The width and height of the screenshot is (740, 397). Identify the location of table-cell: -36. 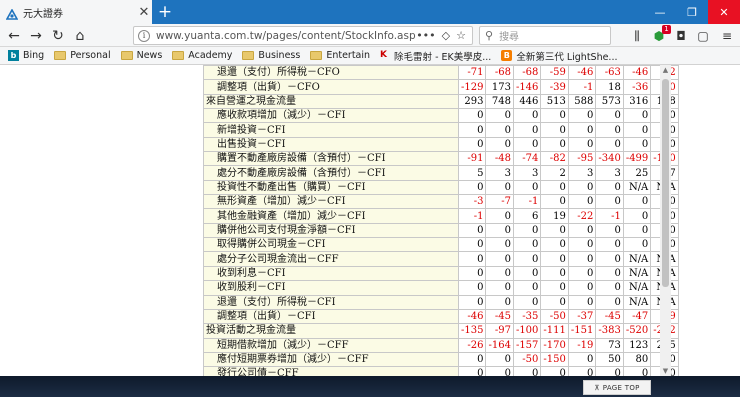
(637, 87).